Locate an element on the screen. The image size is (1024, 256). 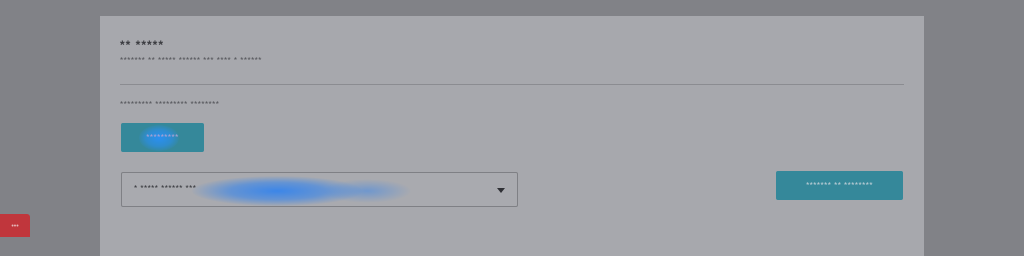
dropdown-value: * ***** ****** *** is located at coordinates (165, 188).